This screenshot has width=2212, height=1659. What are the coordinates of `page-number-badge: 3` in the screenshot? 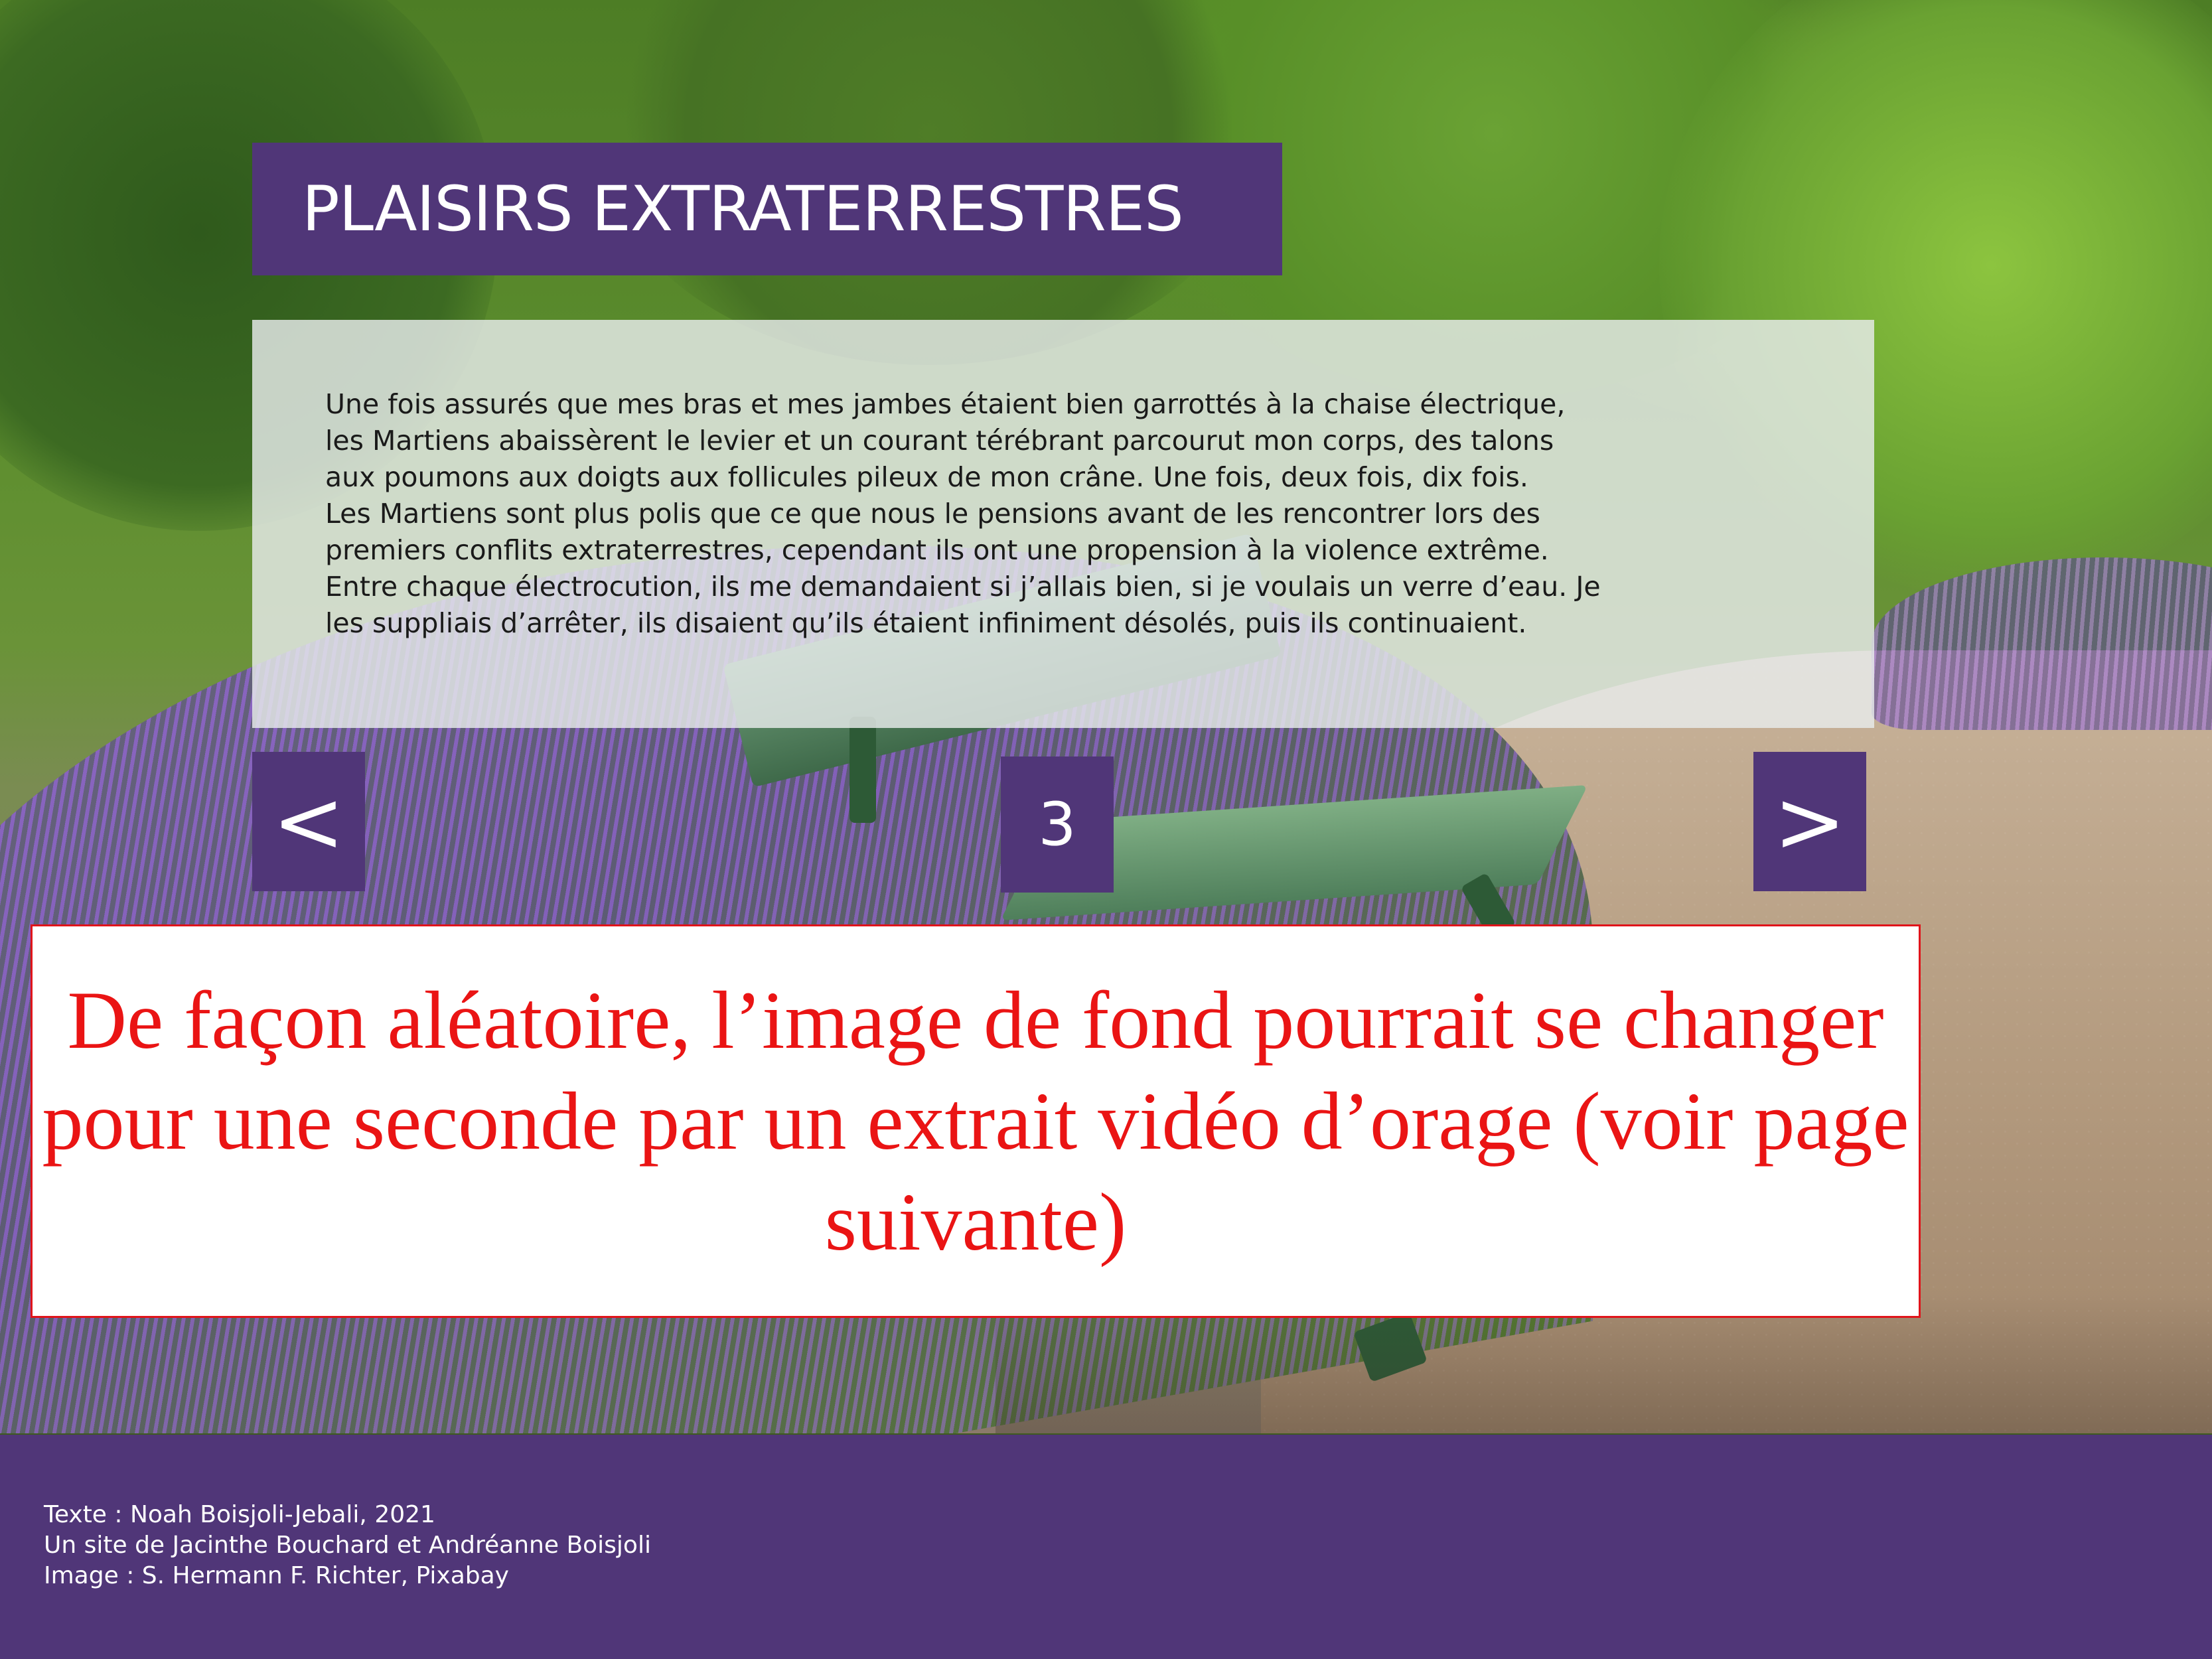 It's located at (1057, 825).